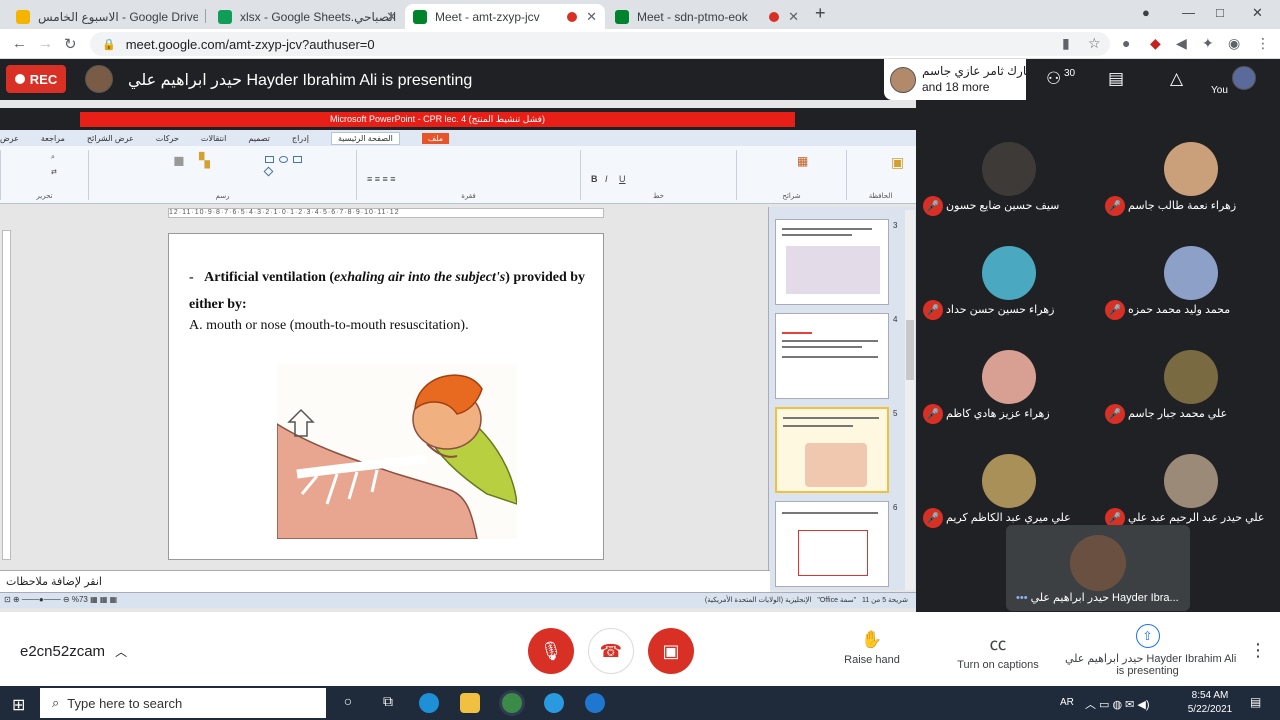 This screenshot has width=1280, height=720. I want to click on more-options-icon: ⋮, so click(1258, 650).